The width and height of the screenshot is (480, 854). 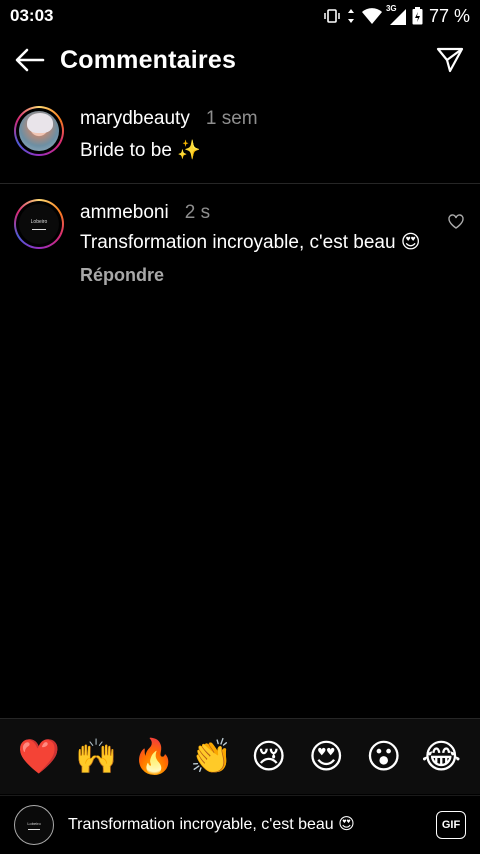 I want to click on heart-icon, so click(x=456, y=221).